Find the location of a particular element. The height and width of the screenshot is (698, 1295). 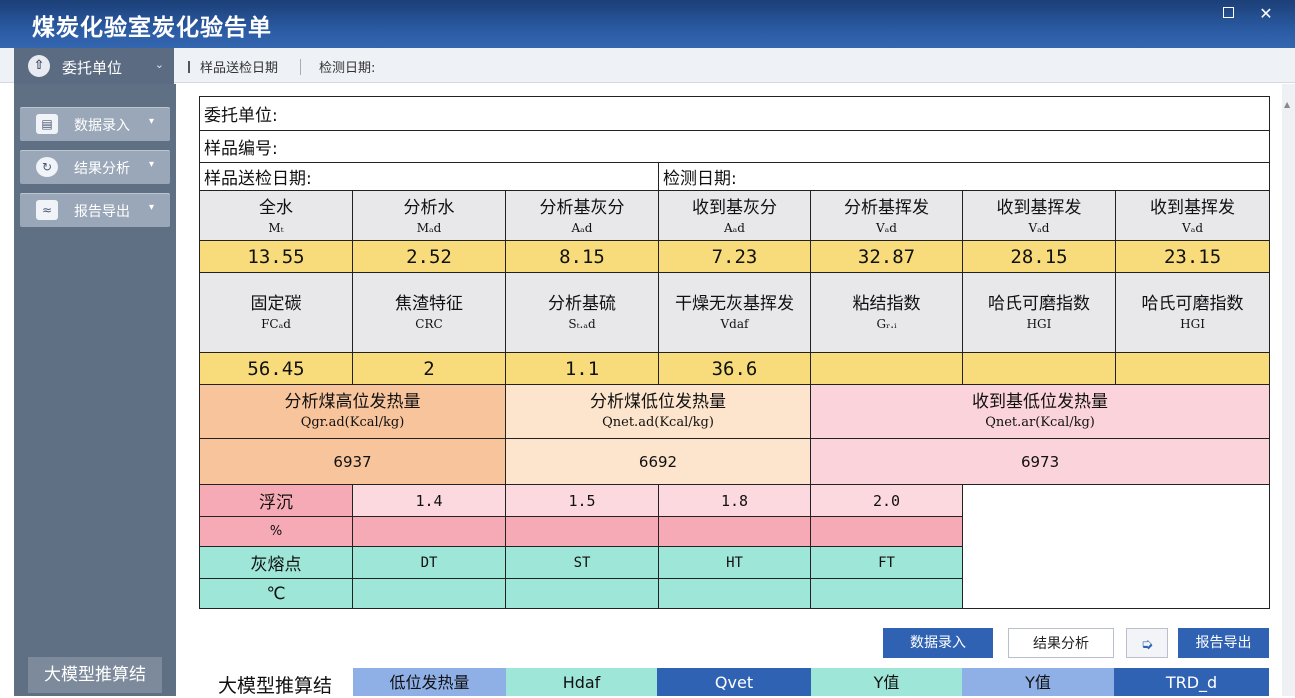

header-cell: 固定碳 FCₐd is located at coordinates (276, 312).